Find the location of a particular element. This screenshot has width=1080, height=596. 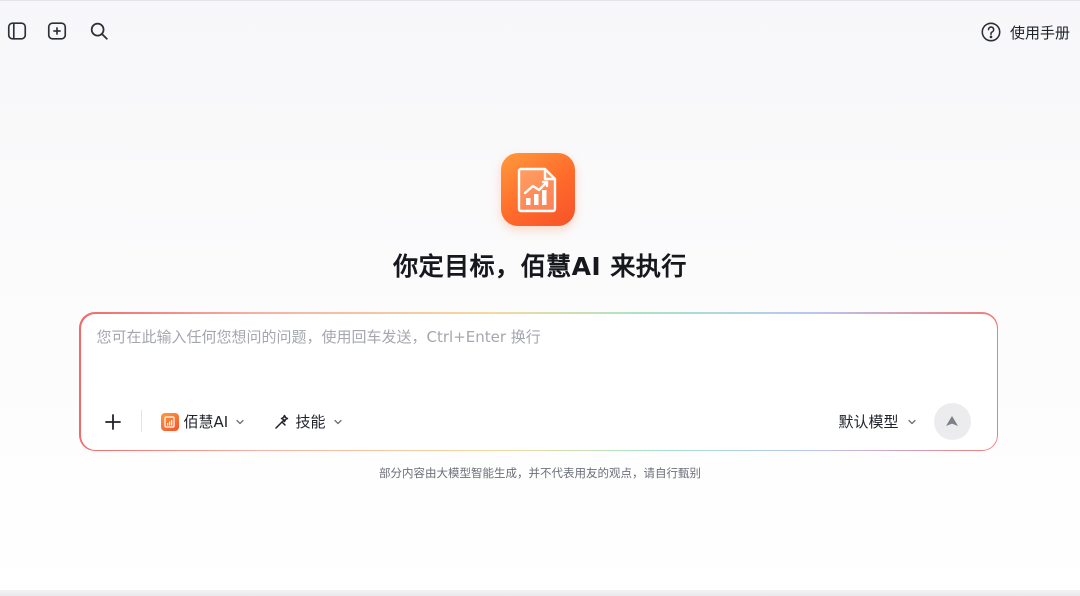

app-logo is located at coordinates (538, 189).